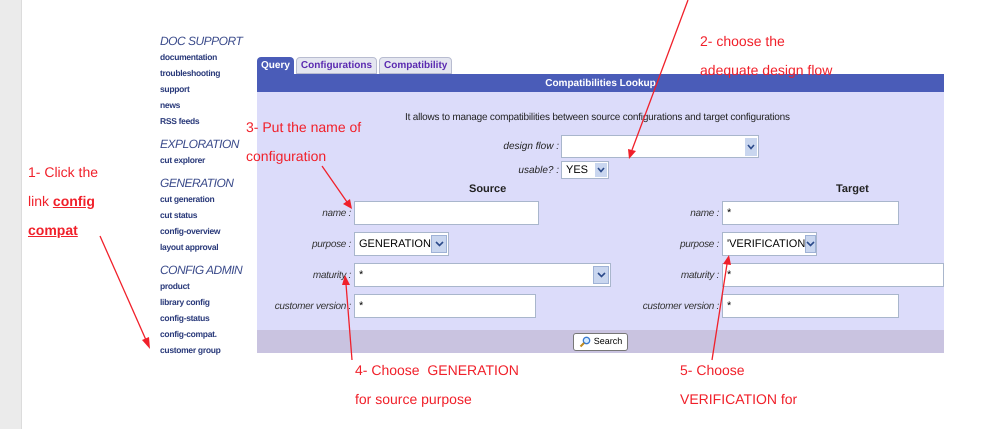 The width and height of the screenshot is (990, 429). What do you see at coordinates (600, 341) in the screenshot?
I see `search-button: Search` at bounding box center [600, 341].